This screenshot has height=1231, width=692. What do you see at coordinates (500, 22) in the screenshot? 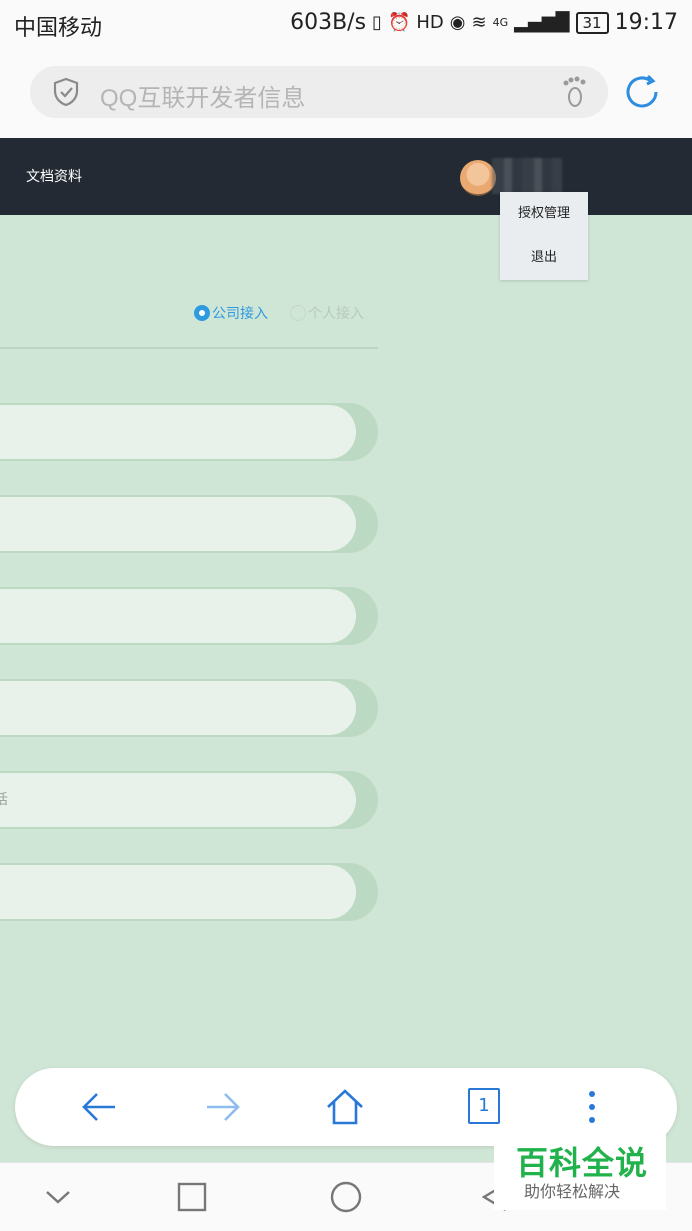
I see `network-type: 4G` at bounding box center [500, 22].